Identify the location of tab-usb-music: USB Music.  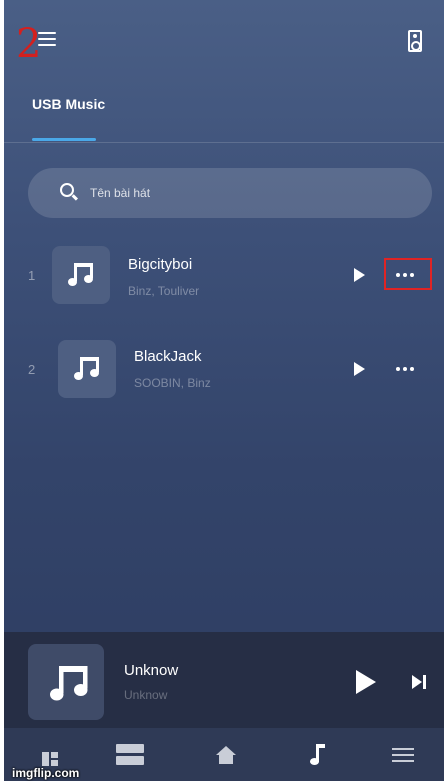
(68, 104).